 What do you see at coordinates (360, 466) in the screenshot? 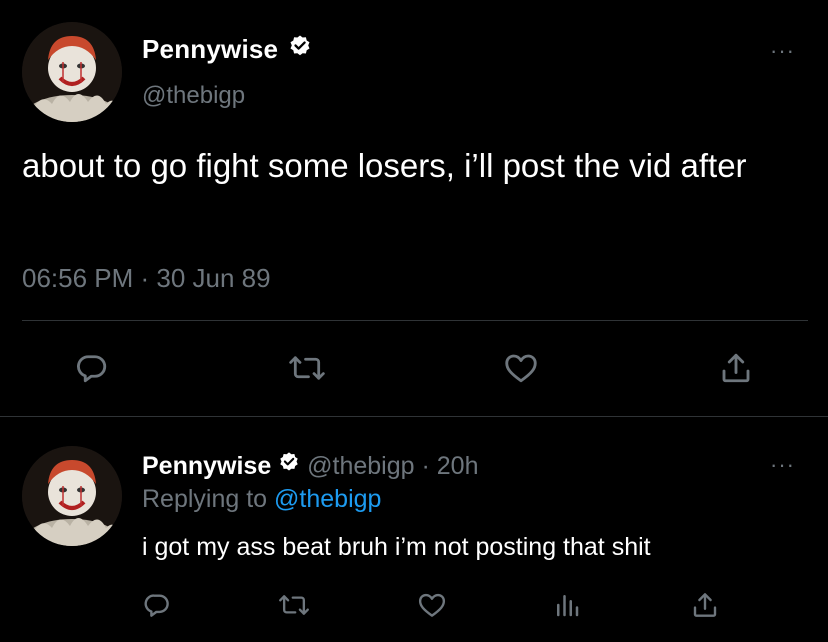
I see `reply-author-handle: @thebigp` at bounding box center [360, 466].